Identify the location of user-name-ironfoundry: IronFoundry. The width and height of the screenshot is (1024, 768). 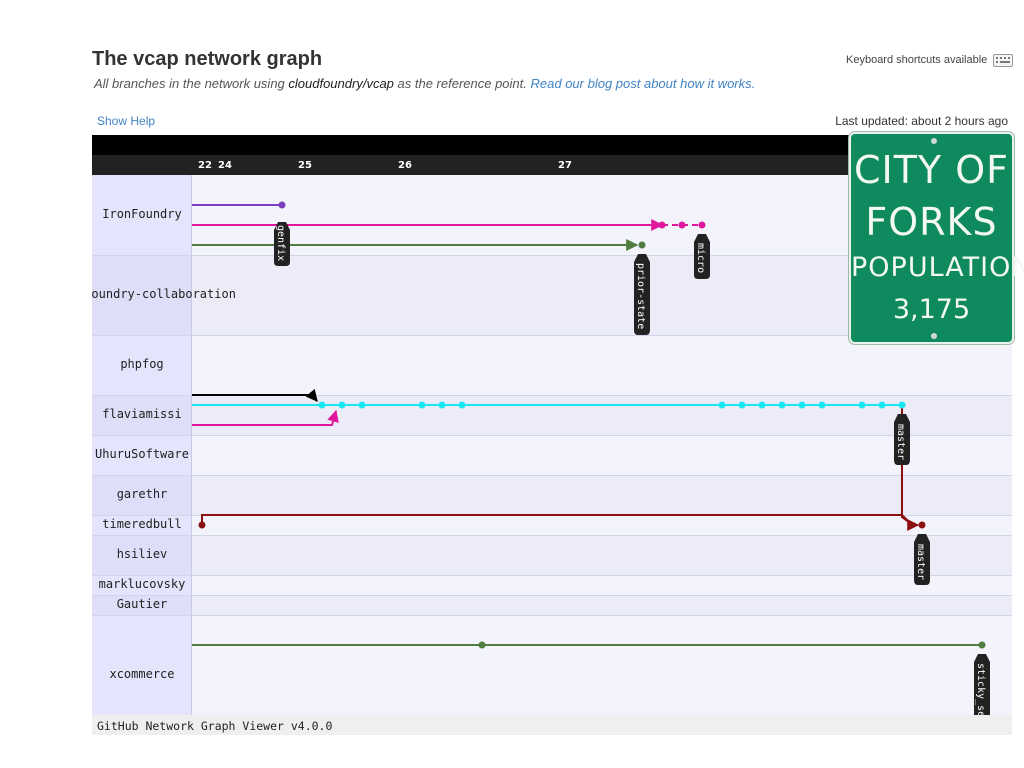
(141, 214).